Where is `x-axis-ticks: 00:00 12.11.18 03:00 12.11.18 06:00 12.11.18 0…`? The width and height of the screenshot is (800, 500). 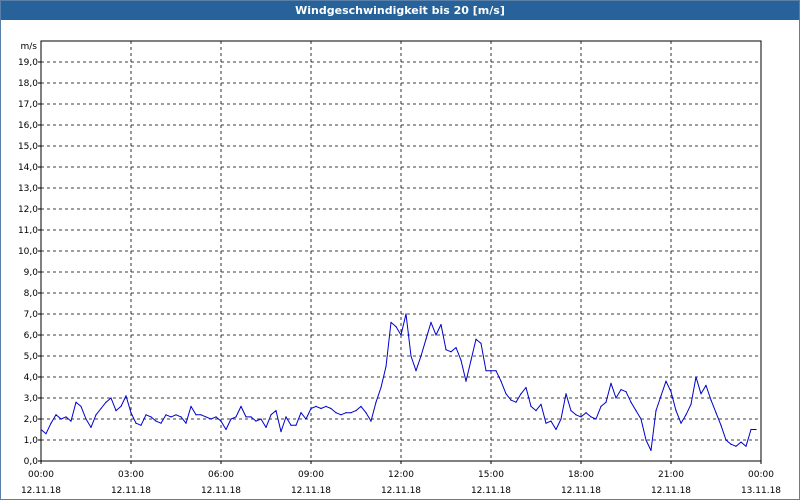
x-axis-ticks: 00:00 12.11.18 03:00 12.11.18 06:00 12.11.18 0… is located at coordinates (401, 483).